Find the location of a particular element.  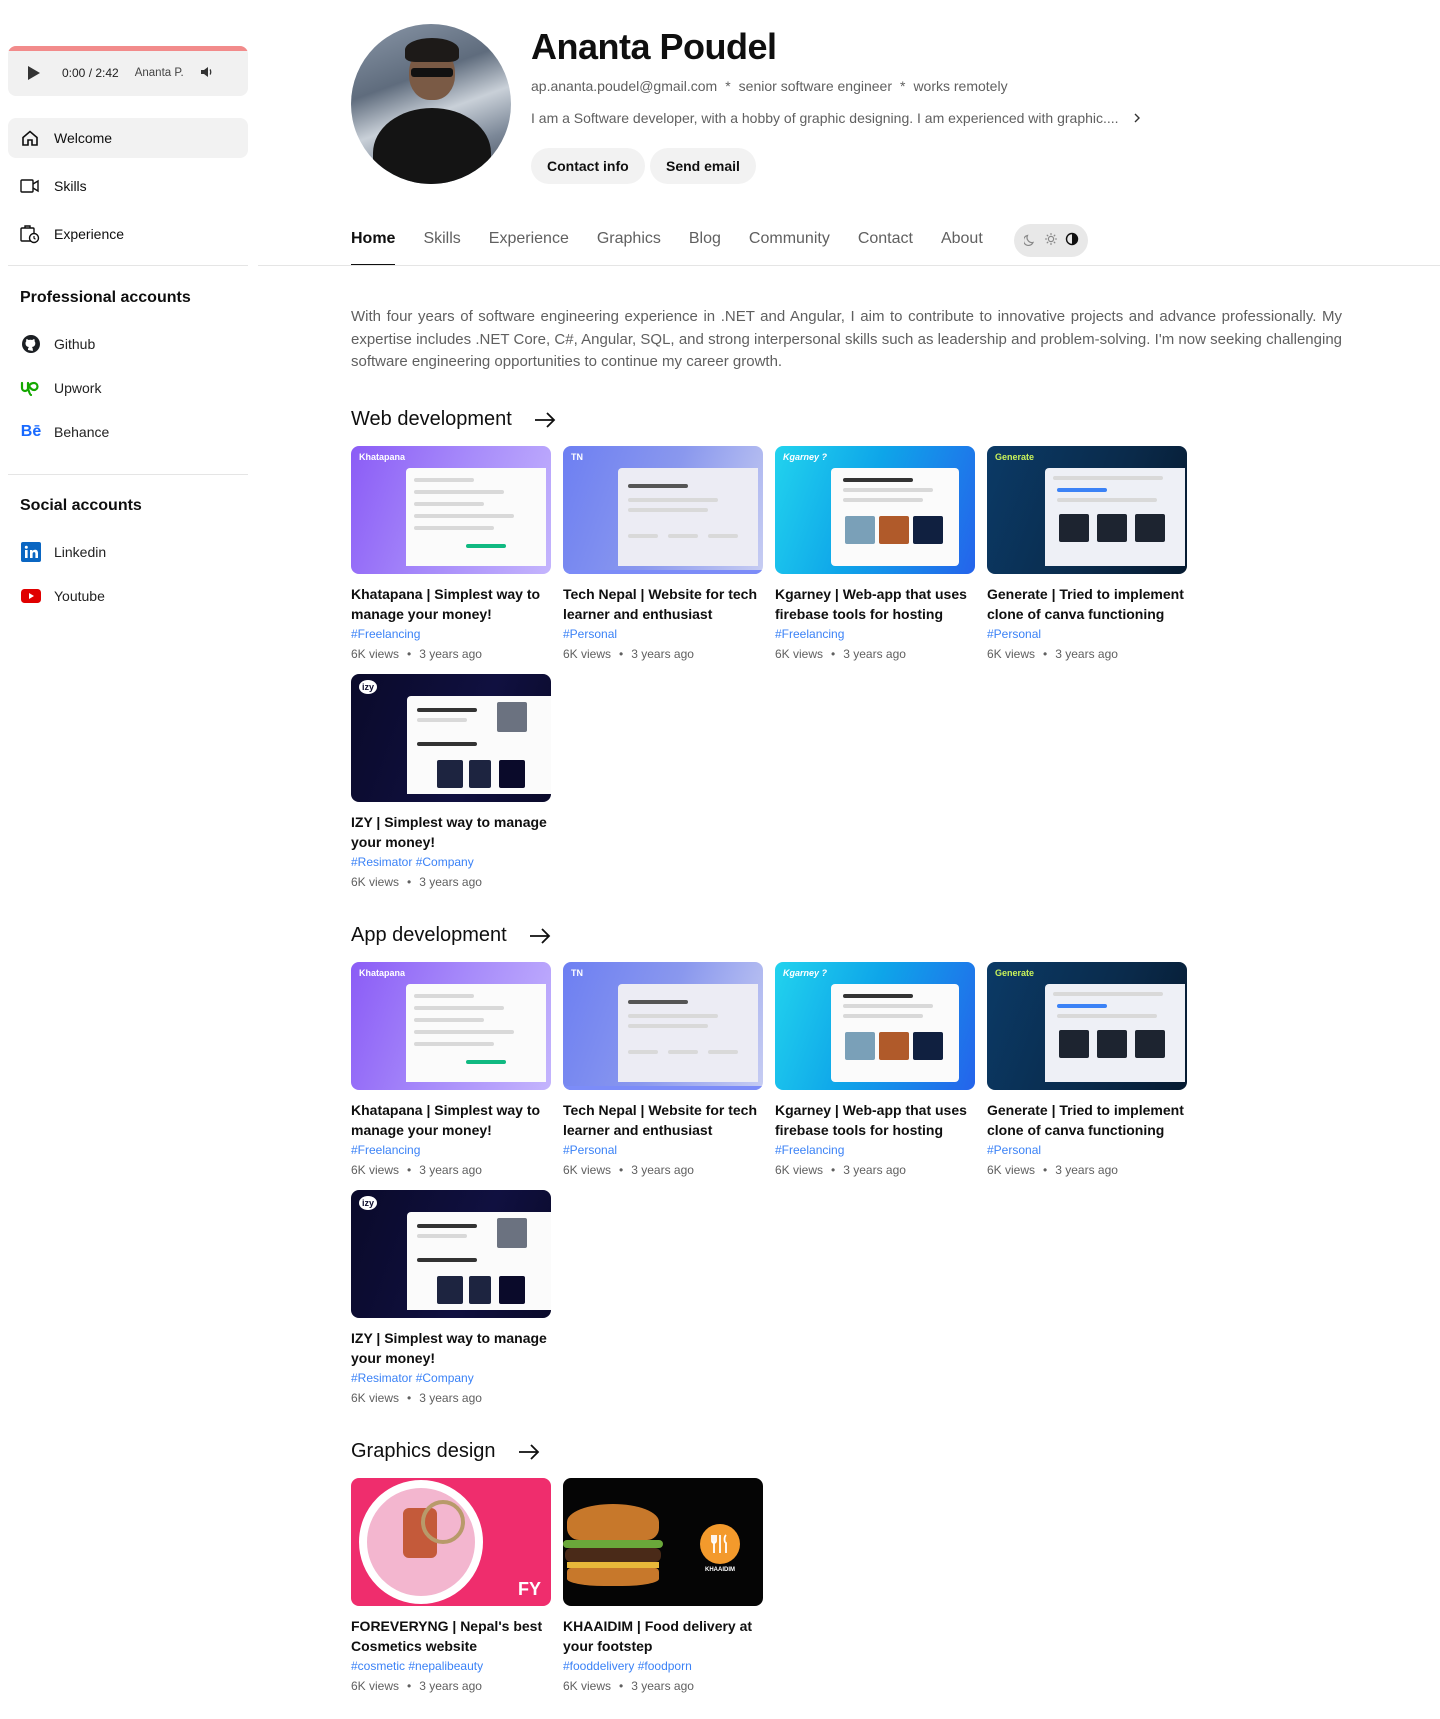

sun-icon is located at coordinates (1051, 240).